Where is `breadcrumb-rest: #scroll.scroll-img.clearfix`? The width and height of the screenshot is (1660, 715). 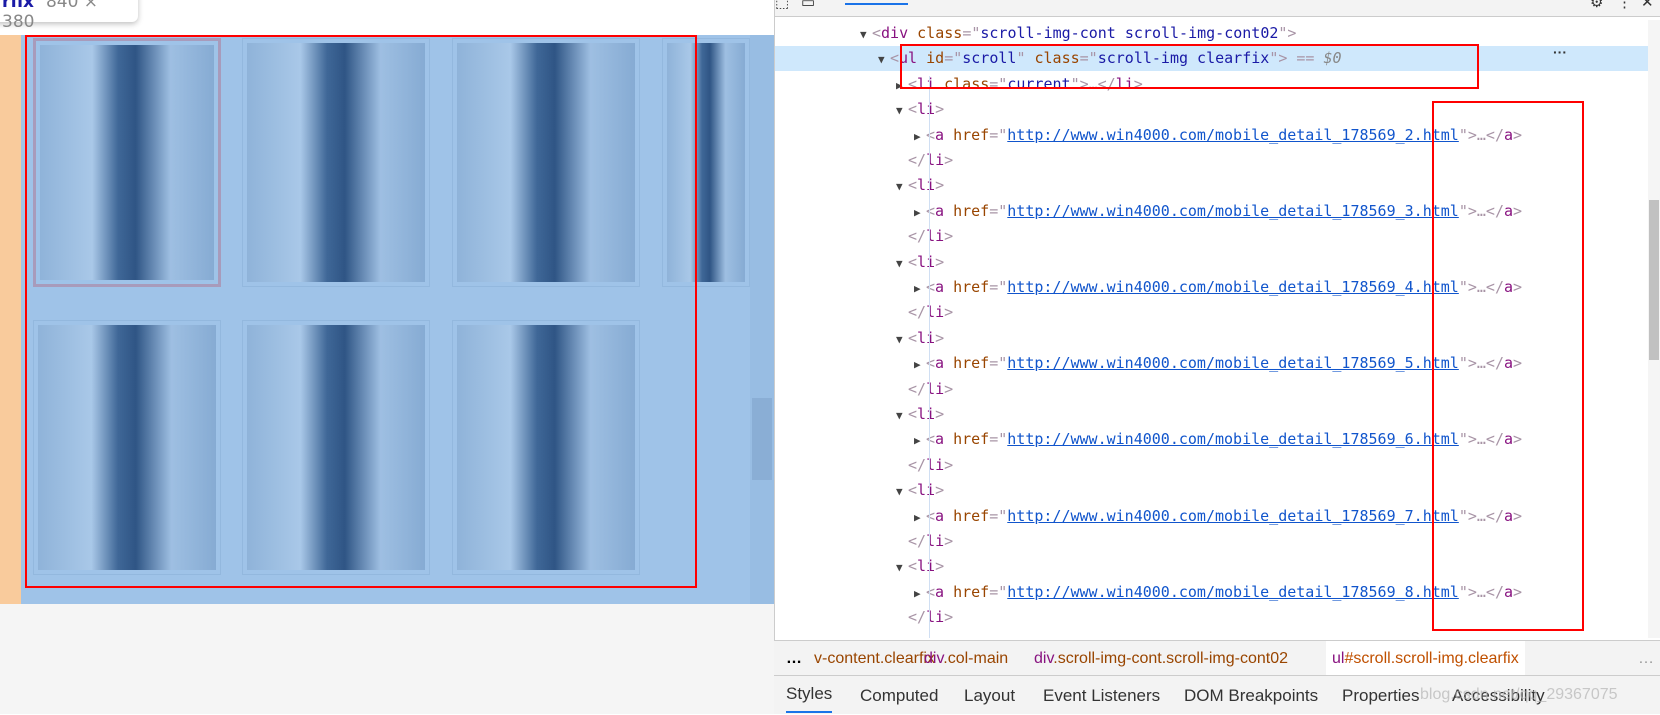
breadcrumb-rest: #scroll.scroll-img.clearfix is located at coordinates (1431, 658).